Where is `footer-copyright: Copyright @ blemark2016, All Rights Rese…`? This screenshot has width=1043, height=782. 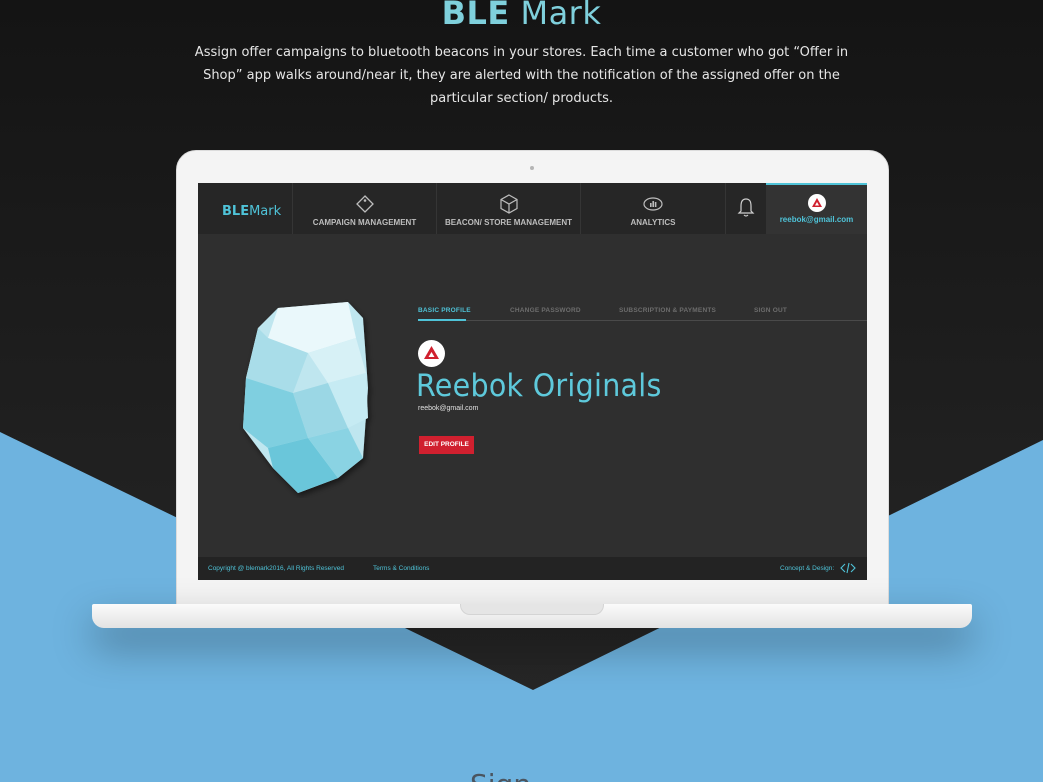 footer-copyright: Copyright @ blemark2016, All Rights Rese… is located at coordinates (276, 568).